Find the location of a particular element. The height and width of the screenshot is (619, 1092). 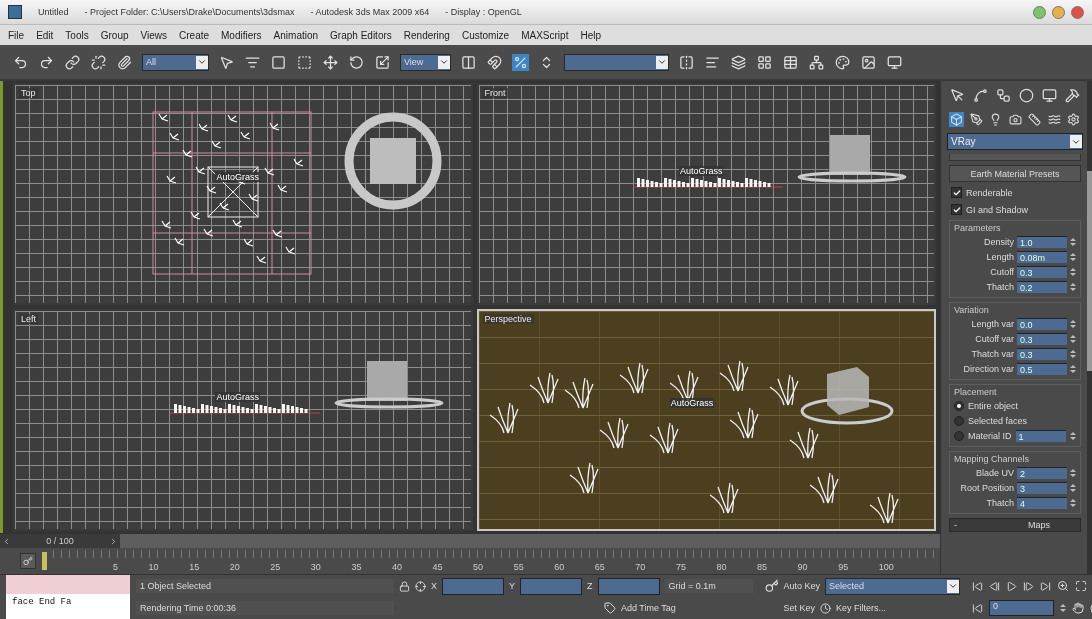

tick-label: 35 is located at coordinates (356, 567).